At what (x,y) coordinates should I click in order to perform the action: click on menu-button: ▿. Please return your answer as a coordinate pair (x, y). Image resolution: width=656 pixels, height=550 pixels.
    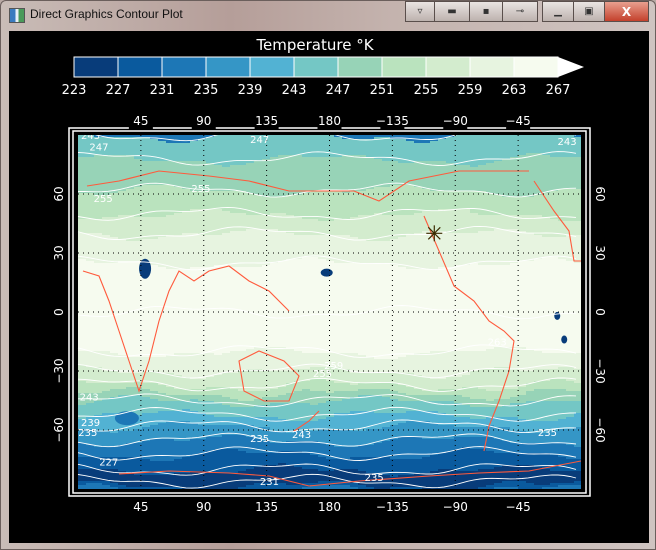
    Looking at the image, I should click on (420, 11).